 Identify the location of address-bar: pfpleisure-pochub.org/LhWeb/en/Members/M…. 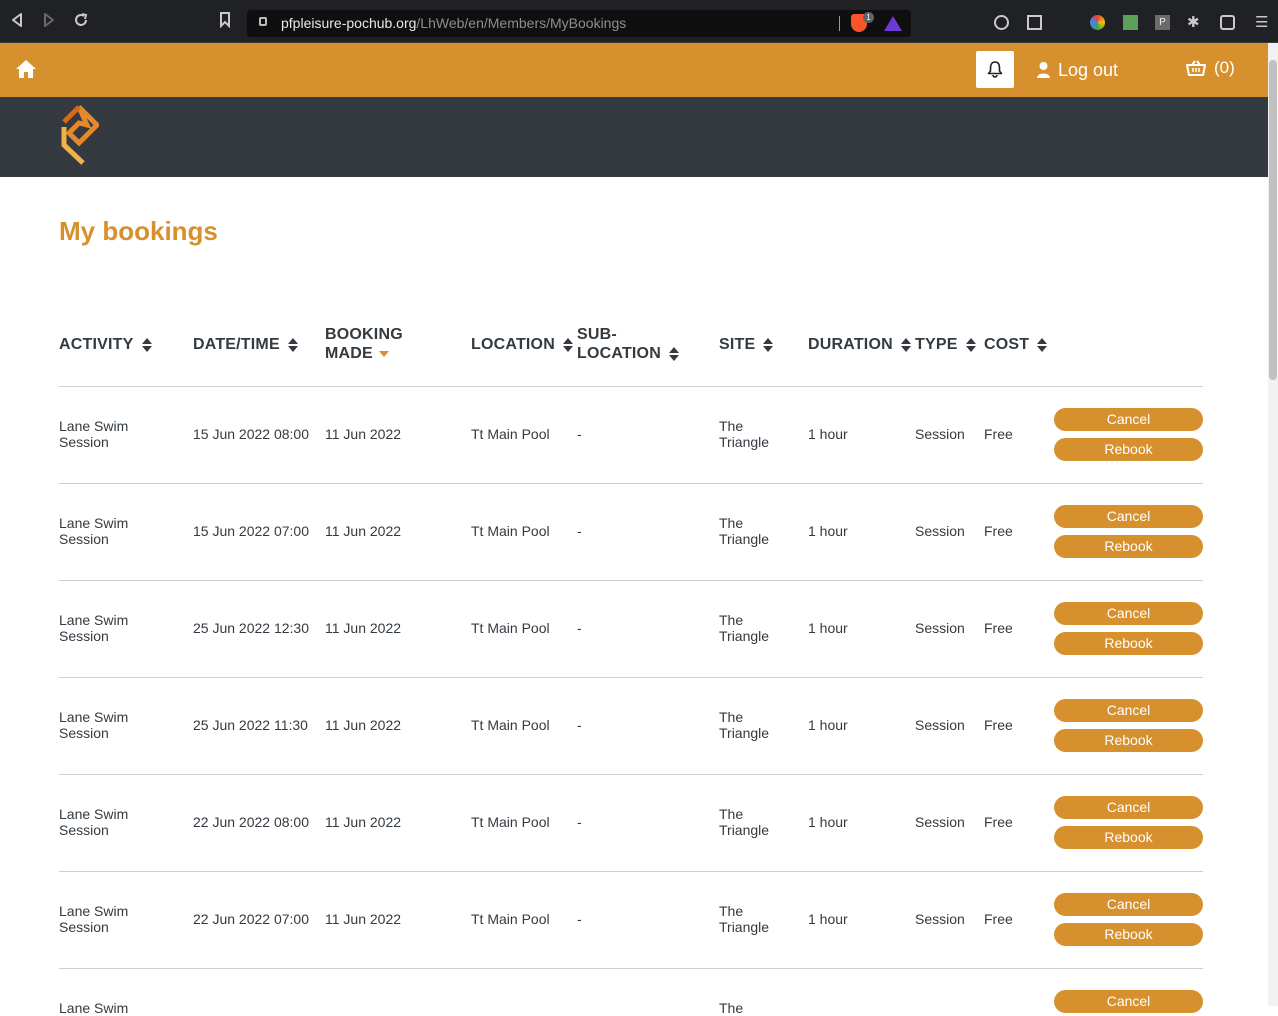
(579, 23).